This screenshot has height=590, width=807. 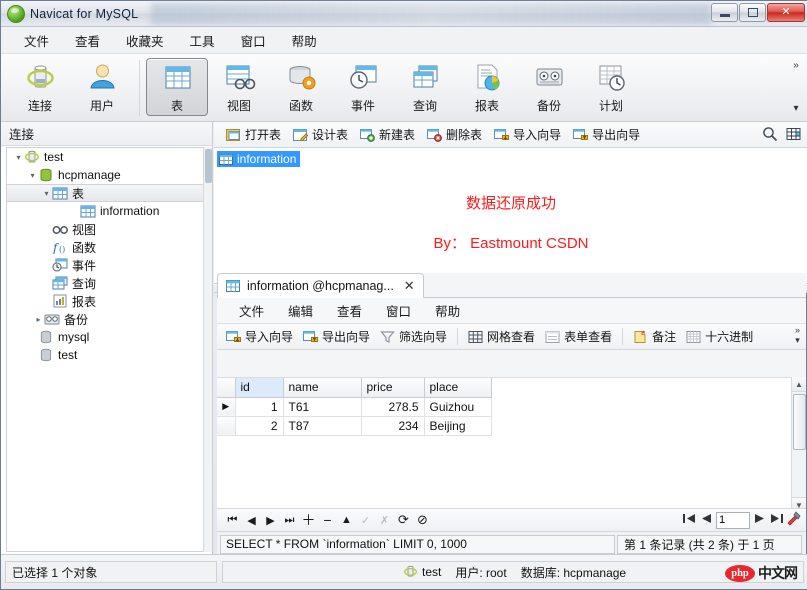 I want to click on page-last-icon, so click(x=776, y=520).